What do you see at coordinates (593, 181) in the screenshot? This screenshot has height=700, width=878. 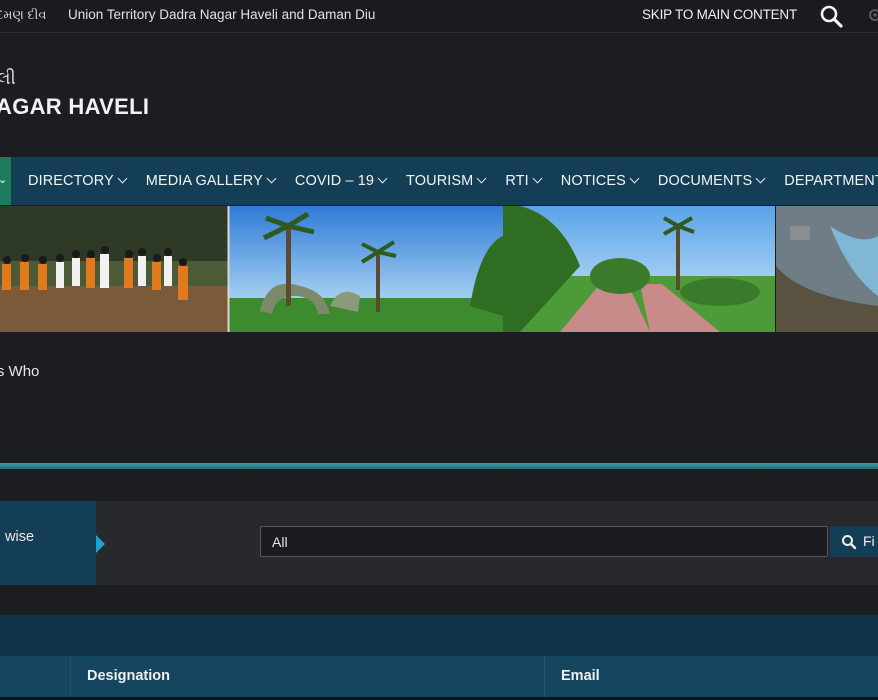 I see `nav-item-label: NOTICES` at bounding box center [593, 181].